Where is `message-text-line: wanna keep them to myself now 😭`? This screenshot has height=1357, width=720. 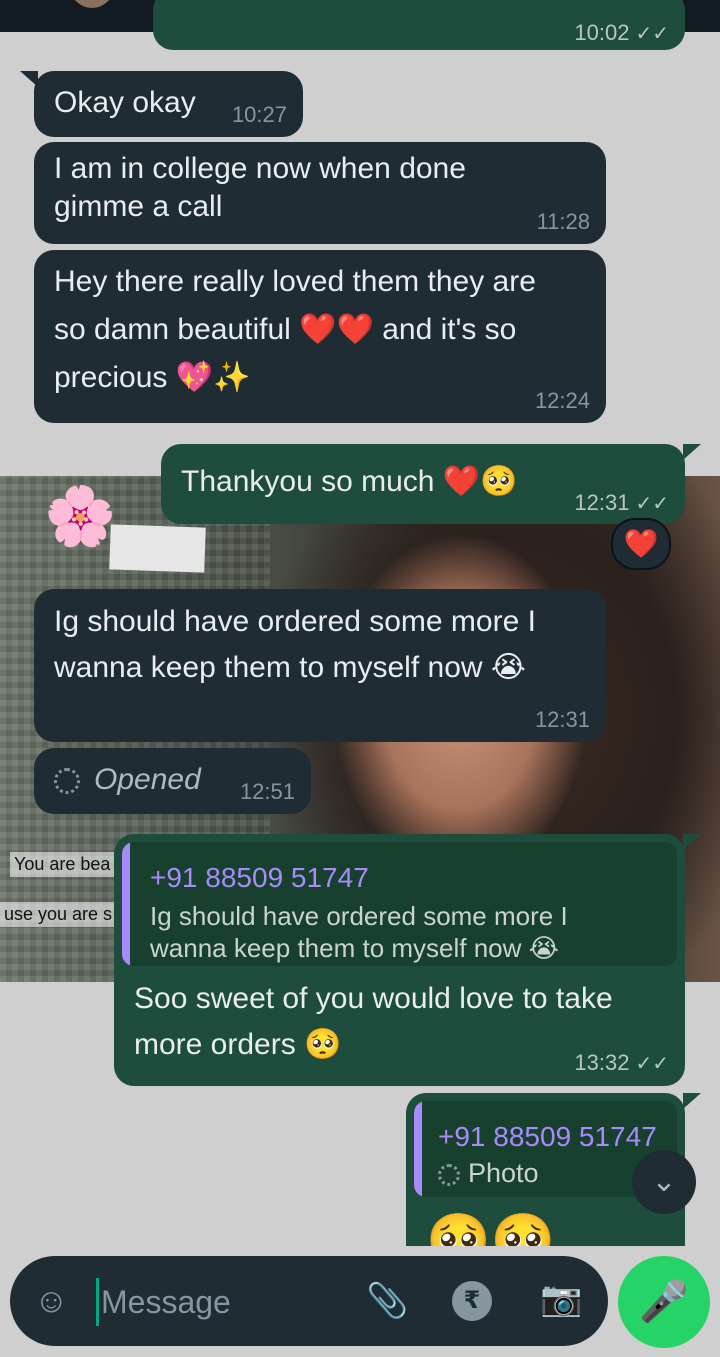
message-text-line: wanna keep them to myself now 😭 is located at coordinates (320, 668).